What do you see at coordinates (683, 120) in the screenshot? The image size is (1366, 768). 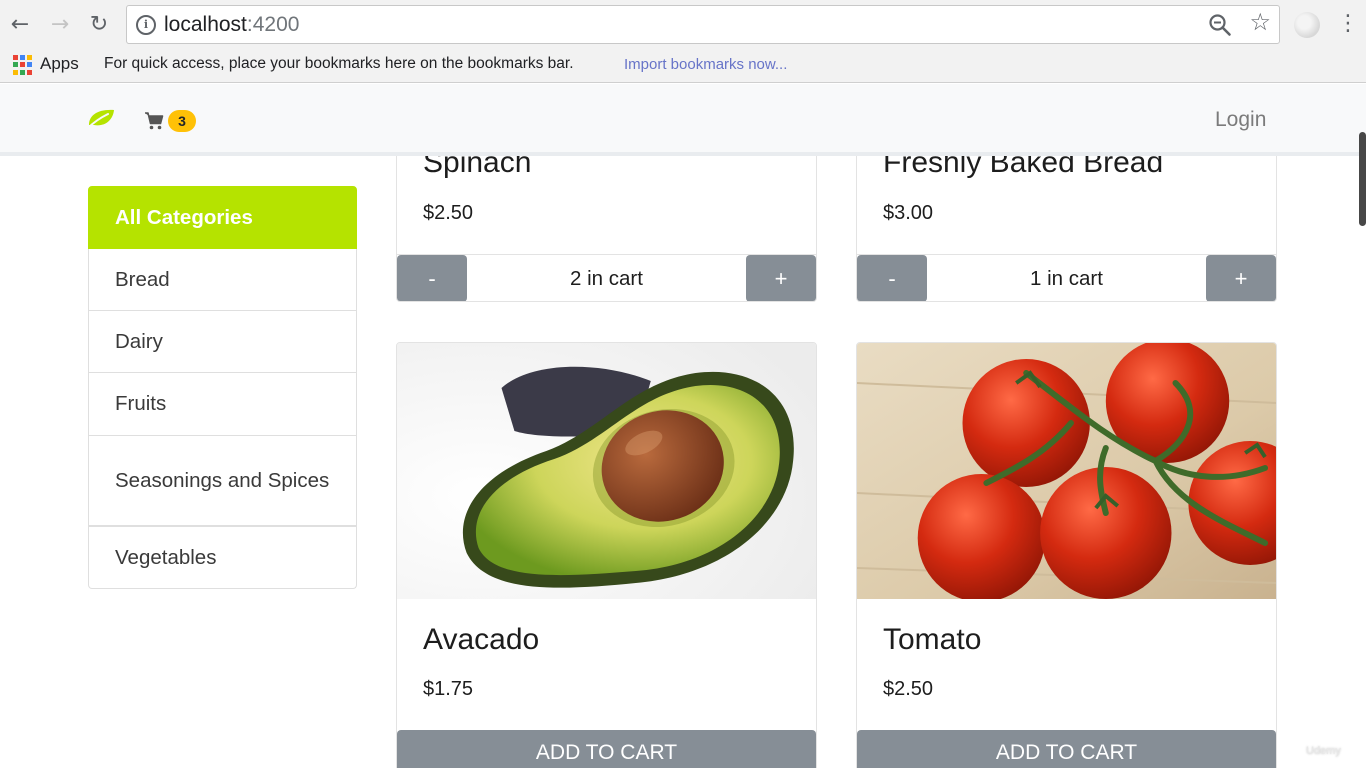 I see `app-navbar: 3 Login` at bounding box center [683, 120].